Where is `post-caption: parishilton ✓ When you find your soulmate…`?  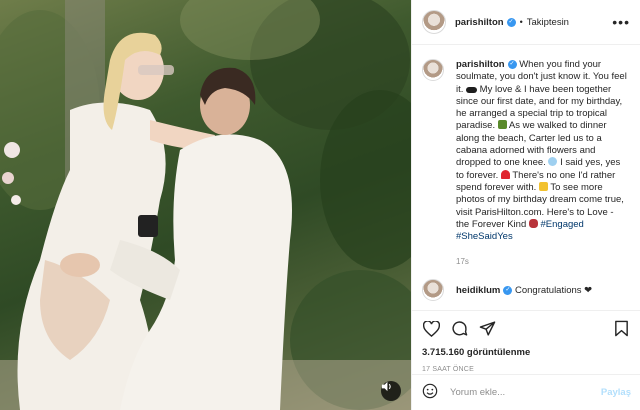 post-caption: parishilton ✓ When you find your soulmate… is located at coordinates (542, 151).